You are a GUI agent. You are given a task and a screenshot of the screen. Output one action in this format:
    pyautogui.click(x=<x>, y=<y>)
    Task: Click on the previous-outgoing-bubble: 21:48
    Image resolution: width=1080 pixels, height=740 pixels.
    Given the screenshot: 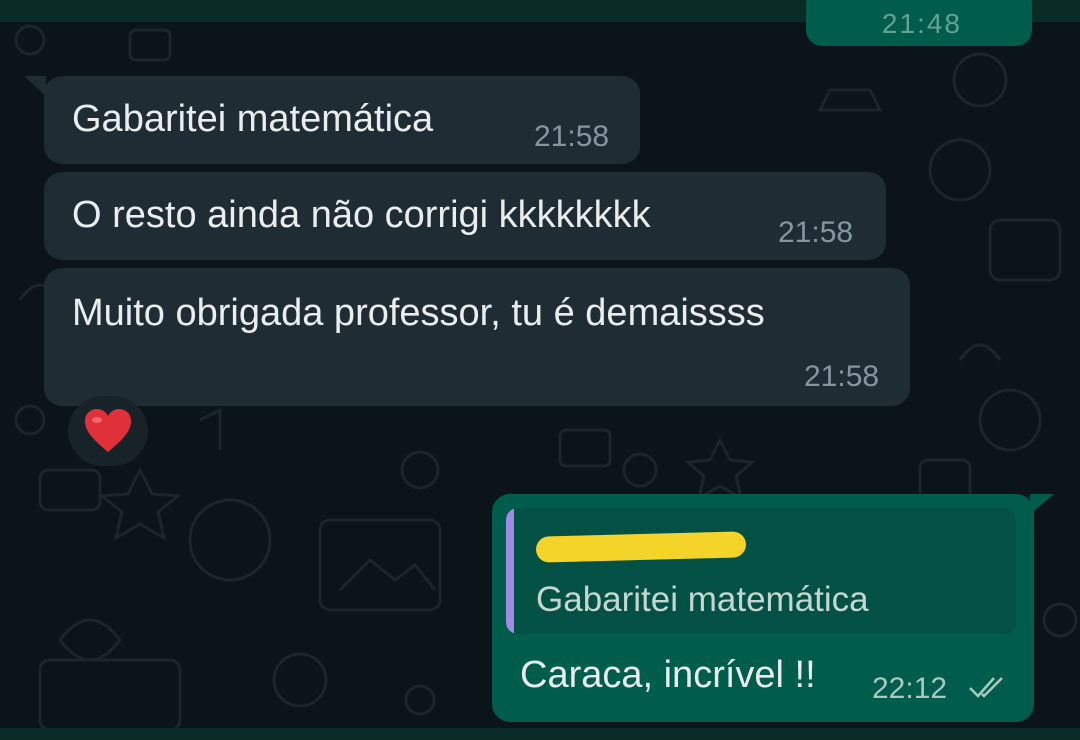 What is the action you would take?
    pyautogui.click(x=919, y=23)
    